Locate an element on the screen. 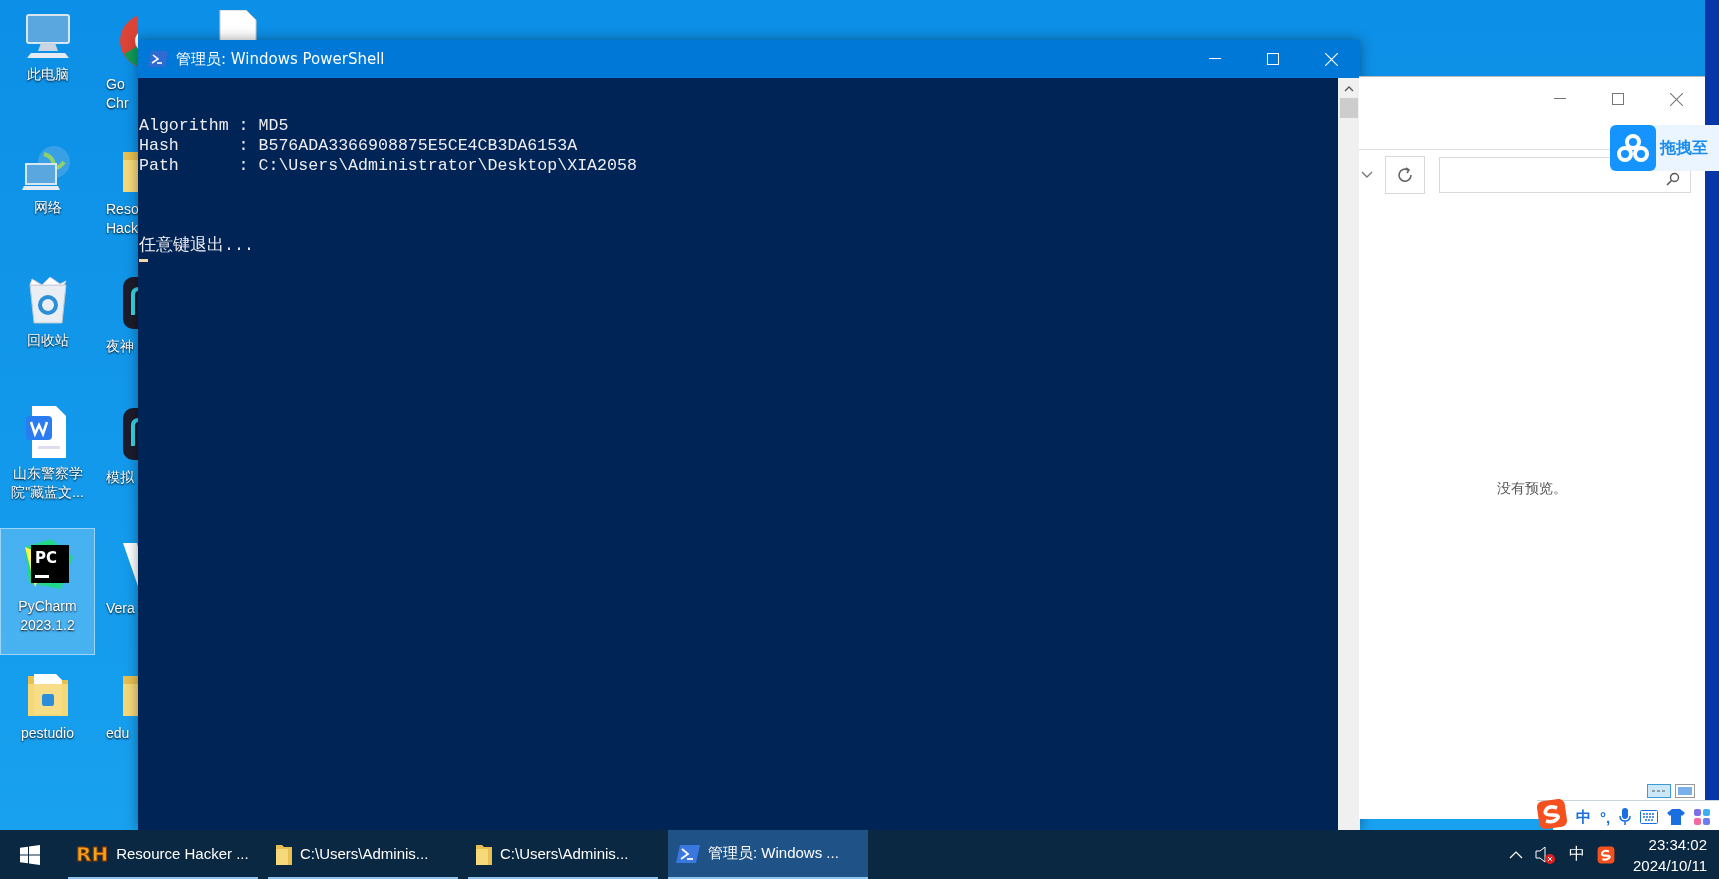 Image resolution: width=1719 pixels, height=879 pixels. icon-label: 网络 is located at coordinates (47, 207).